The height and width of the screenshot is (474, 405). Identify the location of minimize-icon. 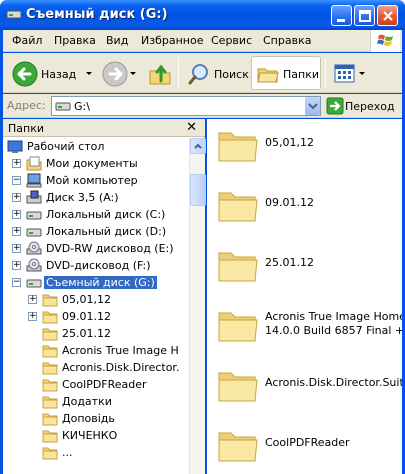
(341, 20).